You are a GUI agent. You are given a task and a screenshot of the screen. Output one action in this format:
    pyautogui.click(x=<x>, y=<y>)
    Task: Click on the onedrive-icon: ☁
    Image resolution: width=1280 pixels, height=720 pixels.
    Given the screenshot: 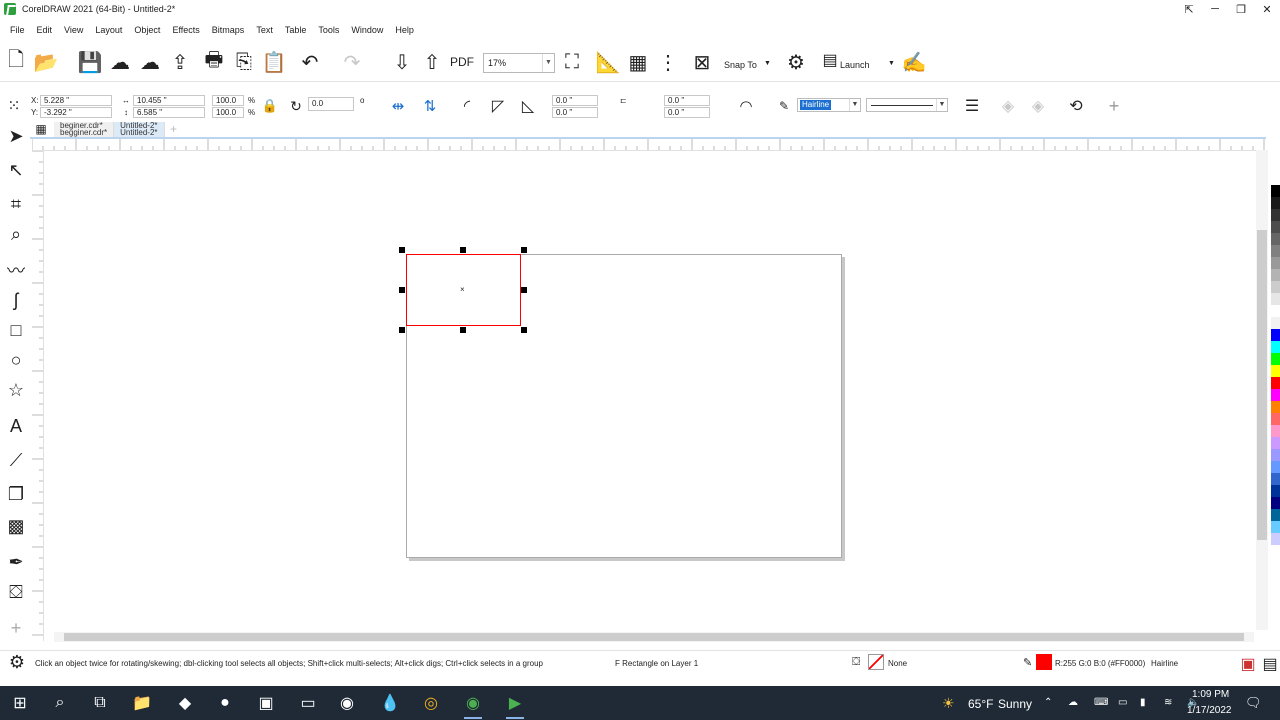 What is the action you would take?
    pyautogui.click(x=1073, y=702)
    